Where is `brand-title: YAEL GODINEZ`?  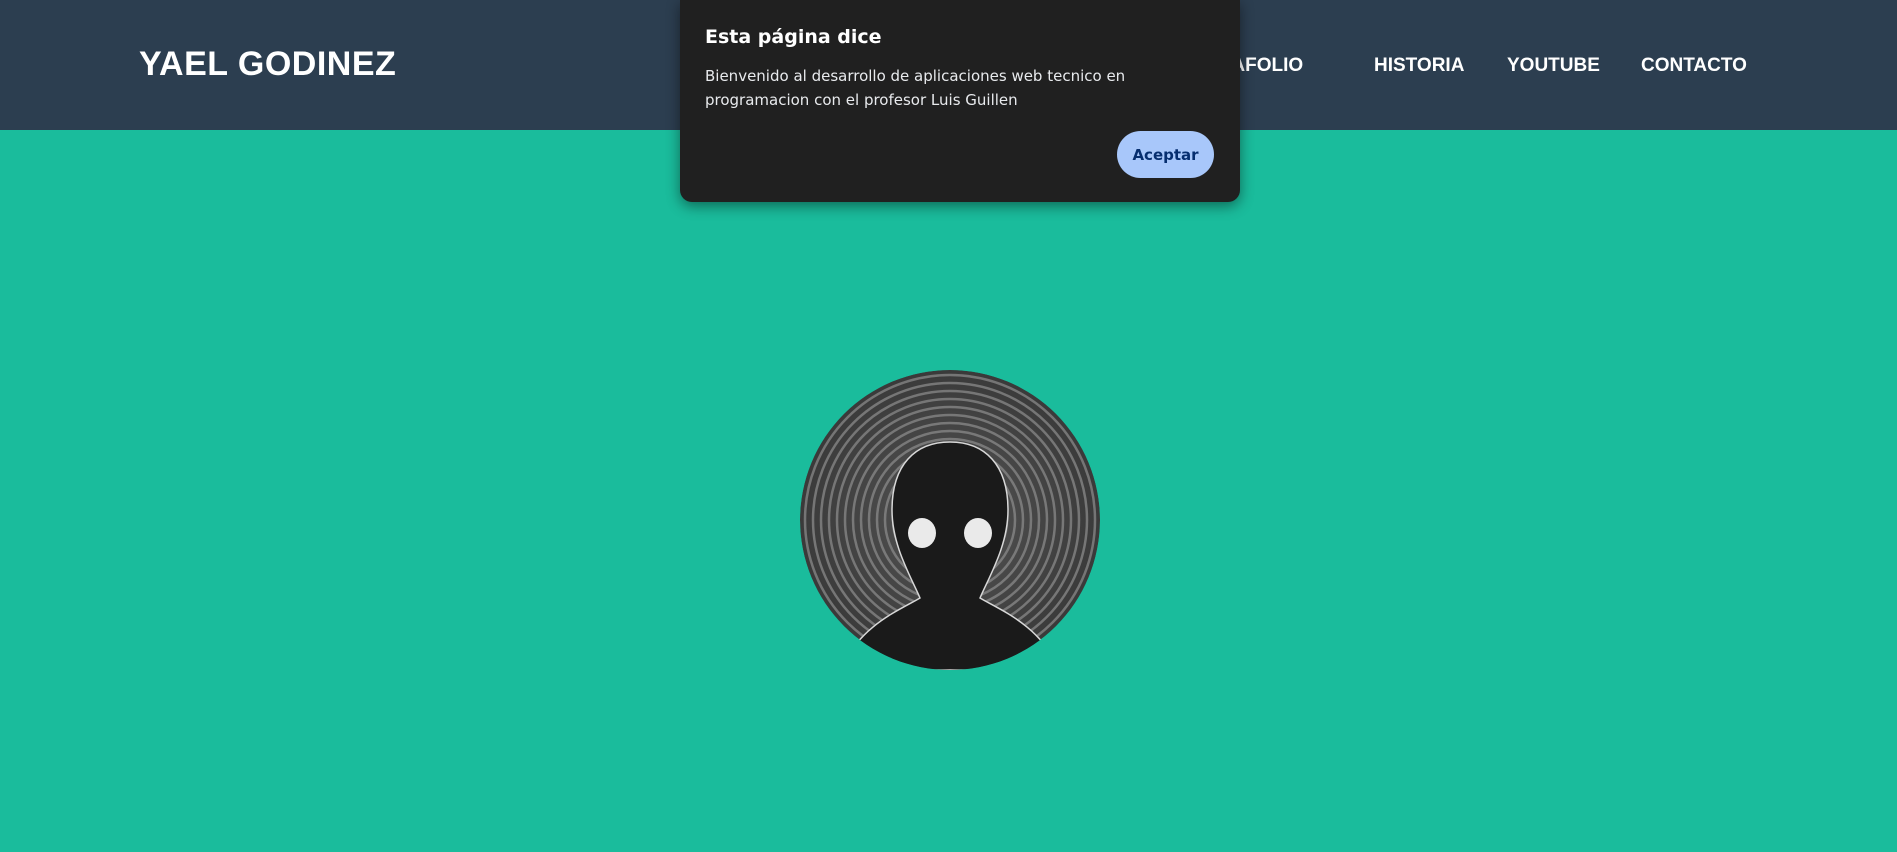 brand-title: YAEL GODINEZ is located at coordinates (267, 64).